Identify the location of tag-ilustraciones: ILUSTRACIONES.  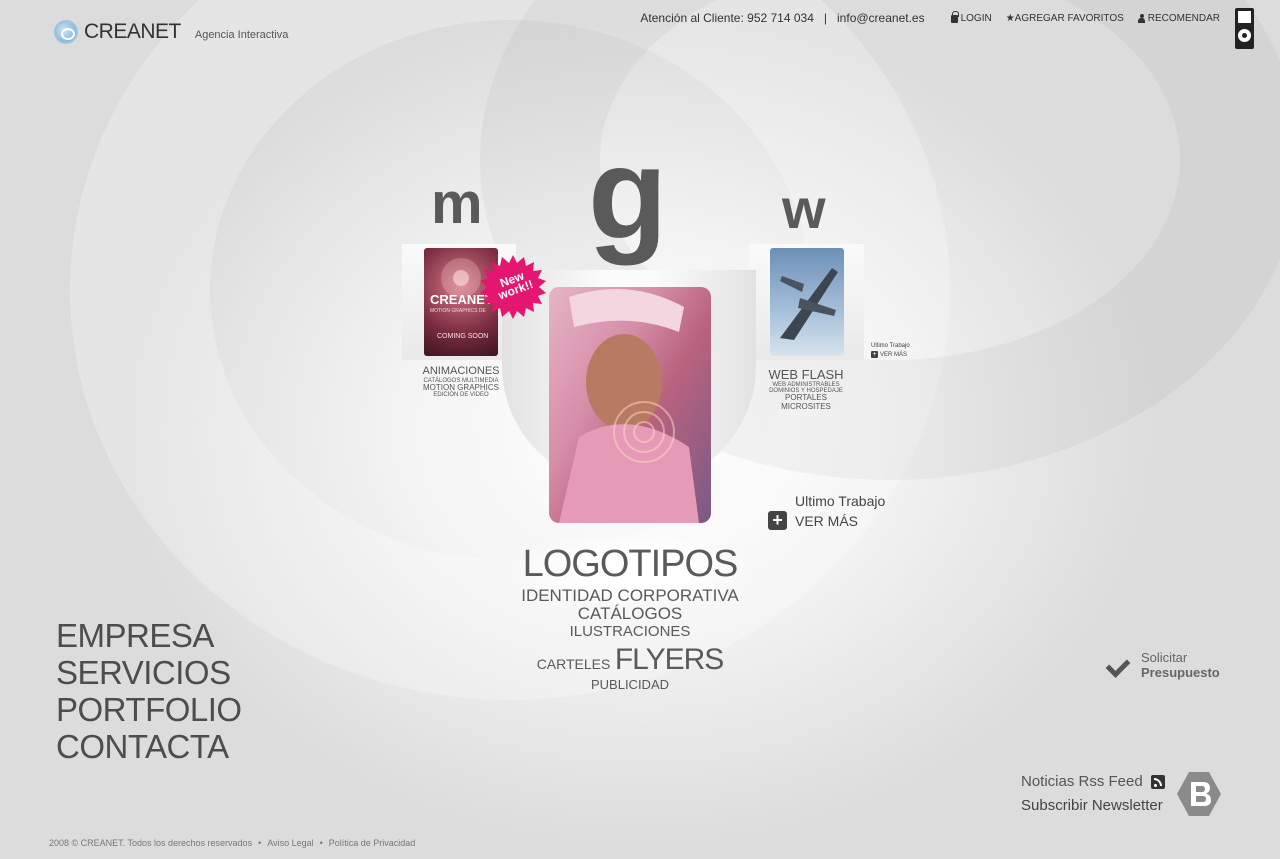
(630, 631).